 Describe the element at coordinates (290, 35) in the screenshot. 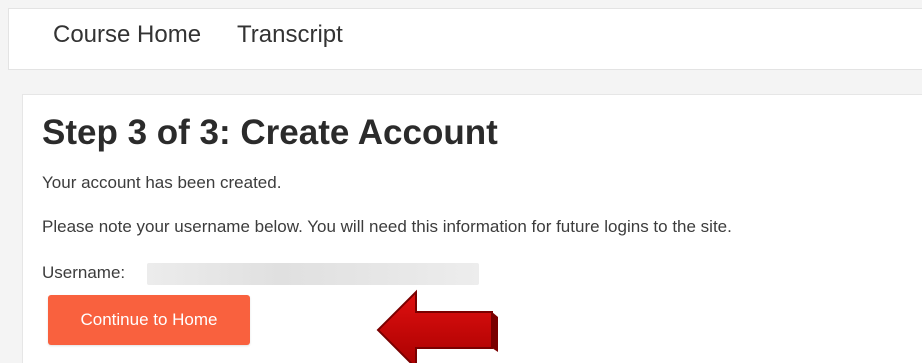

I see `nav-transcript: Transcript` at that location.